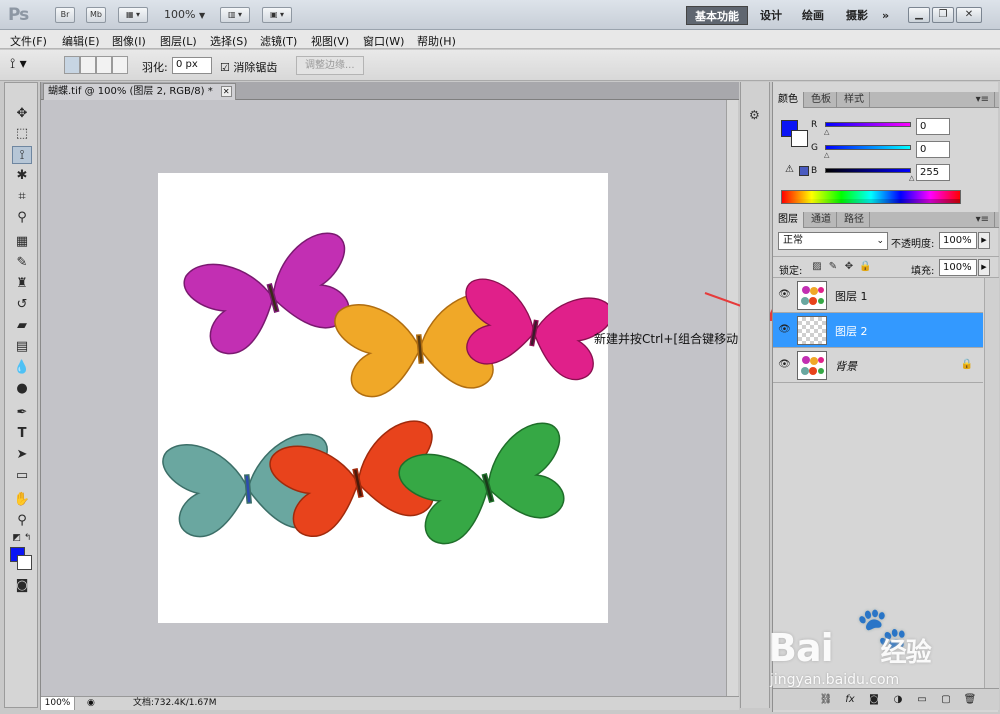 The width and height of the screenshot is (1000, 714). I want to click on menu-window: 窗口(W), so click(383, 41).